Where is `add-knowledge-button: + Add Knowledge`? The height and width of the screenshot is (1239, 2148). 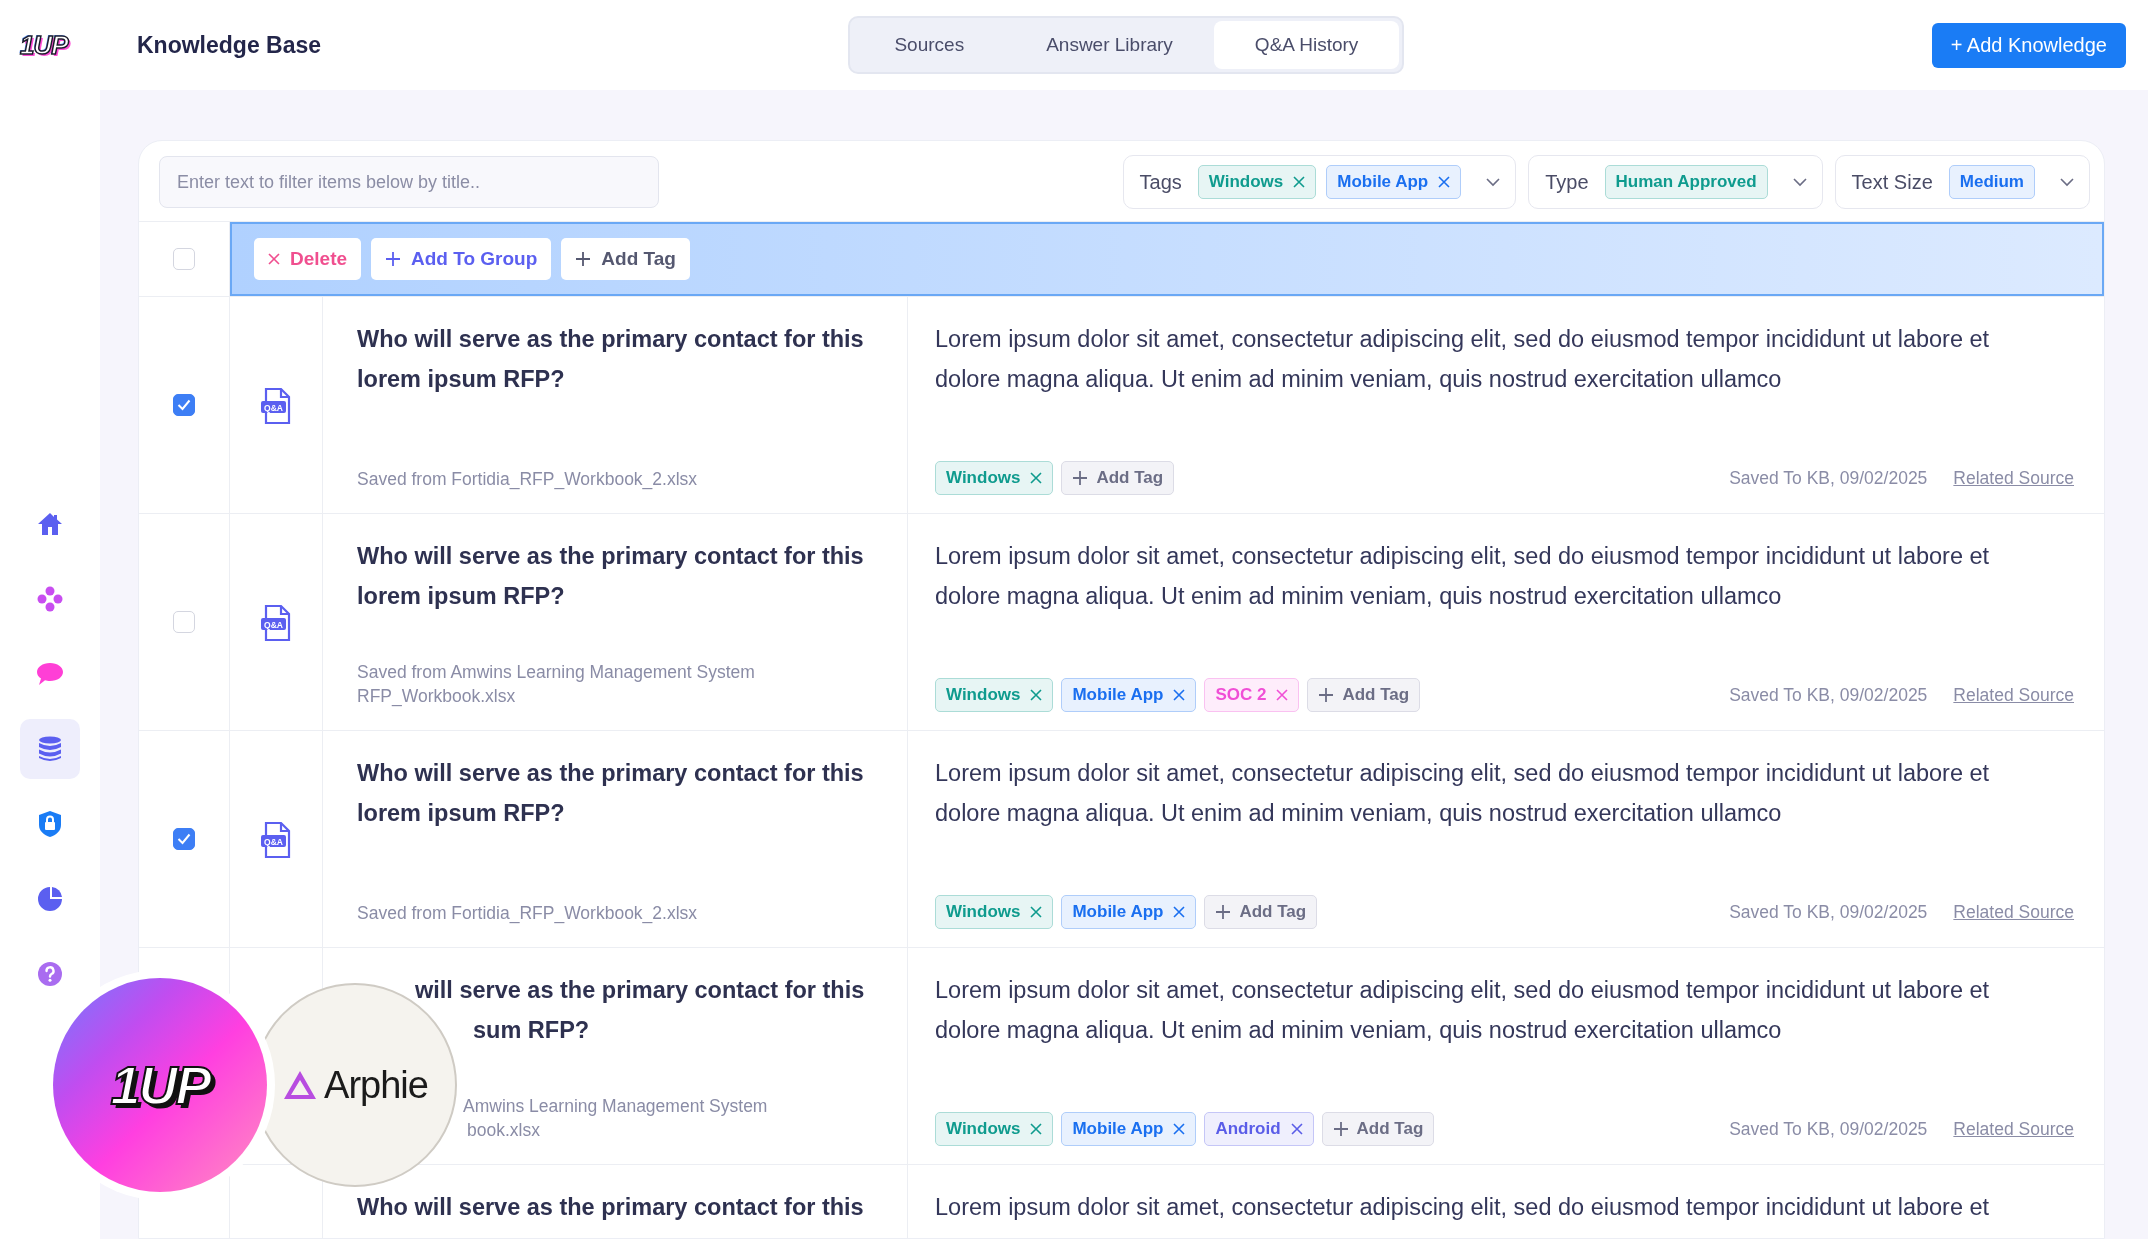 add-knowledge-button: + Add Knowledge is located at coordinates (2028, 45).